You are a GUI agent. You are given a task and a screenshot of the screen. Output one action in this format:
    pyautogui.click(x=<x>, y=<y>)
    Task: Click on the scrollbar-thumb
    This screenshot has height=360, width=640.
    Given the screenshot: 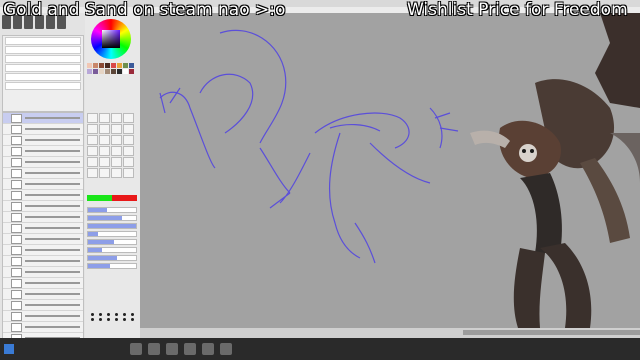 What is the action you would take?
    pyautogui.click(x=551, y=332)
    